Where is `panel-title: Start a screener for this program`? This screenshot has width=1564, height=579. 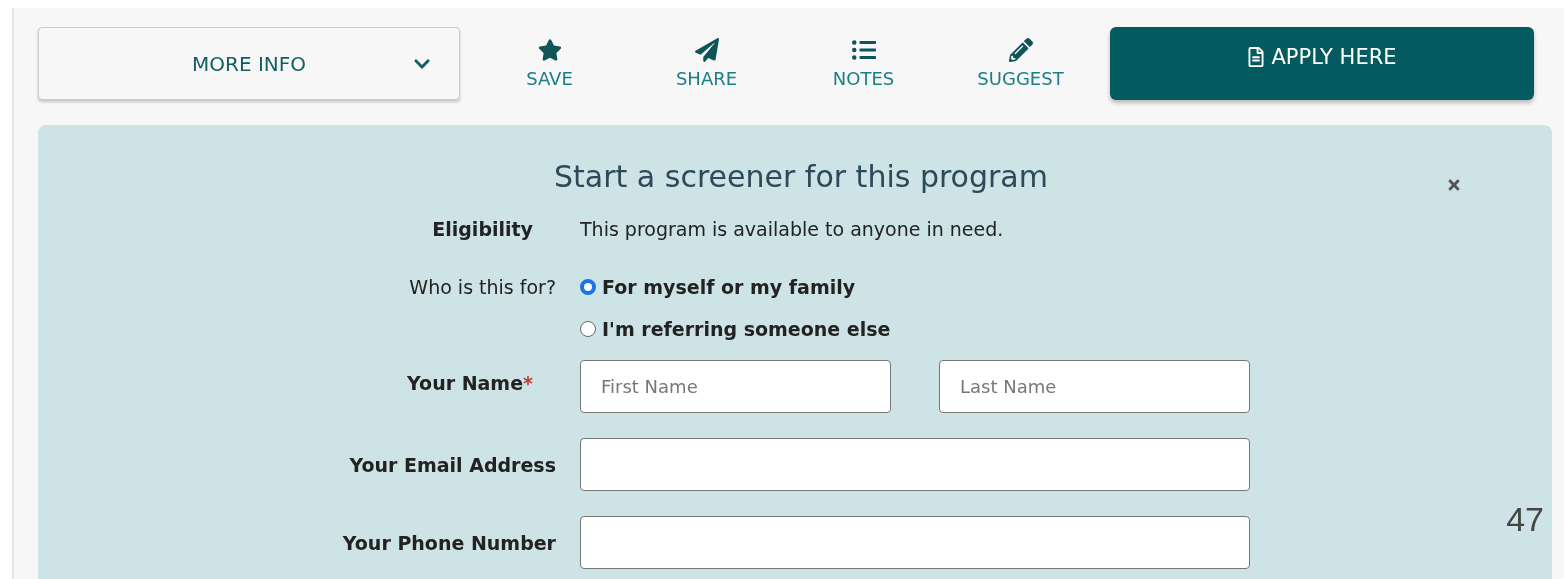
panel-title: Start a screener for this program is located at coordinates (800, 176).